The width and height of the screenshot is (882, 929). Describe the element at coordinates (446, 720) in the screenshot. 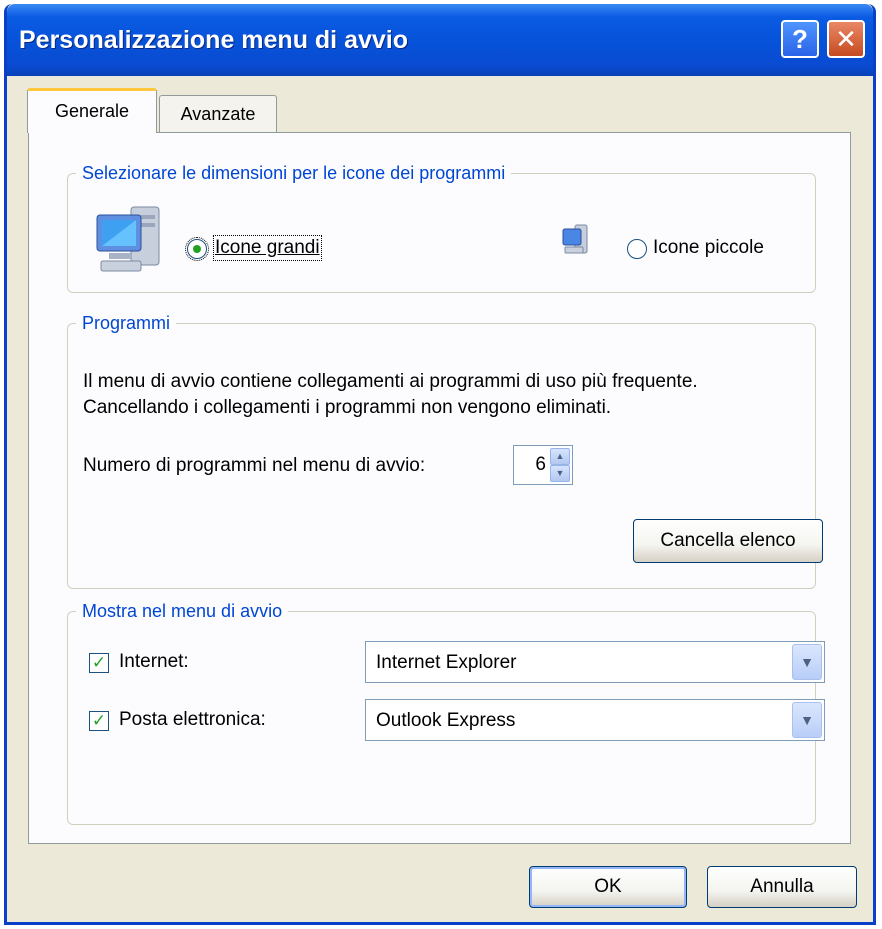

I see `email-select-value: Outlook Express` at that location.